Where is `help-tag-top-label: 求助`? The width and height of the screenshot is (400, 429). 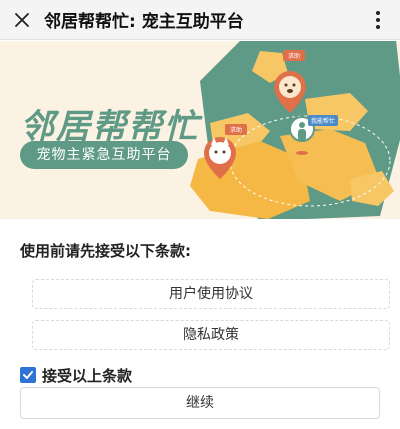 help-tag-top-label: 求助 is located at coordinates (294, 56).